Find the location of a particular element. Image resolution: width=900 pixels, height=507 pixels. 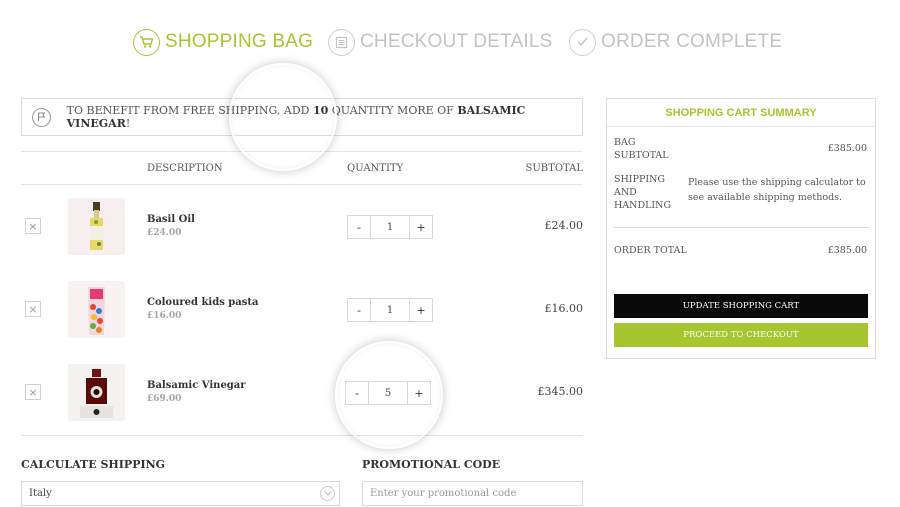

step-label: ORDER COMPLETE is located at coordinates (692, 41).